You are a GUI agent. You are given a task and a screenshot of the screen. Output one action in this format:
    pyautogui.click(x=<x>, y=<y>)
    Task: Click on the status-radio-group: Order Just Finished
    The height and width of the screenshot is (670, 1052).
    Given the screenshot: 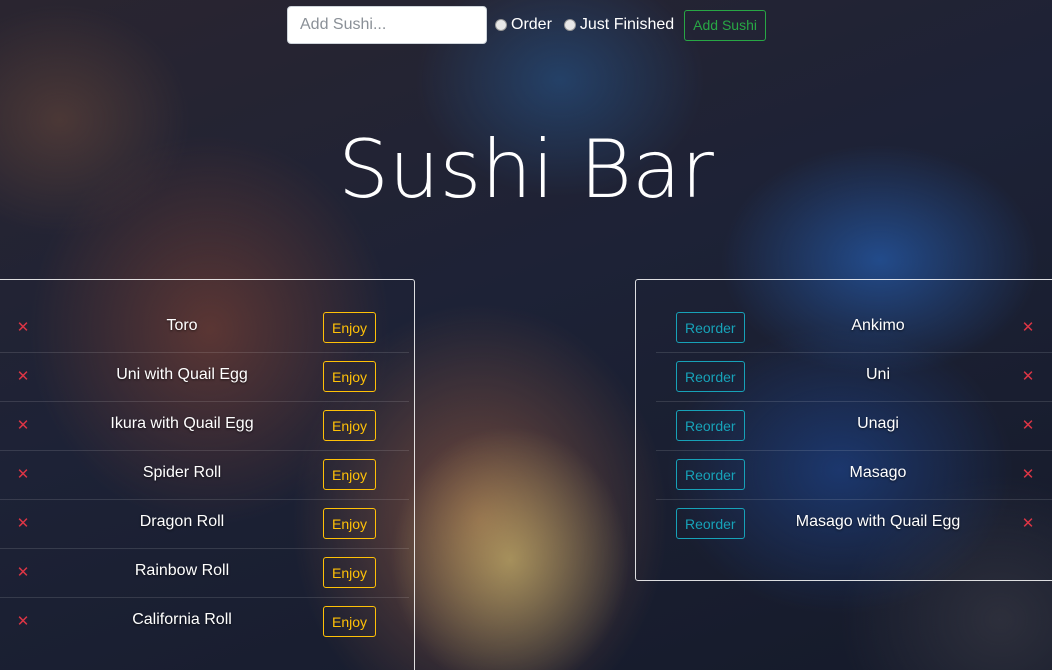 What is the action you would take?
    pyautogui.click(x=590, y=25)
    